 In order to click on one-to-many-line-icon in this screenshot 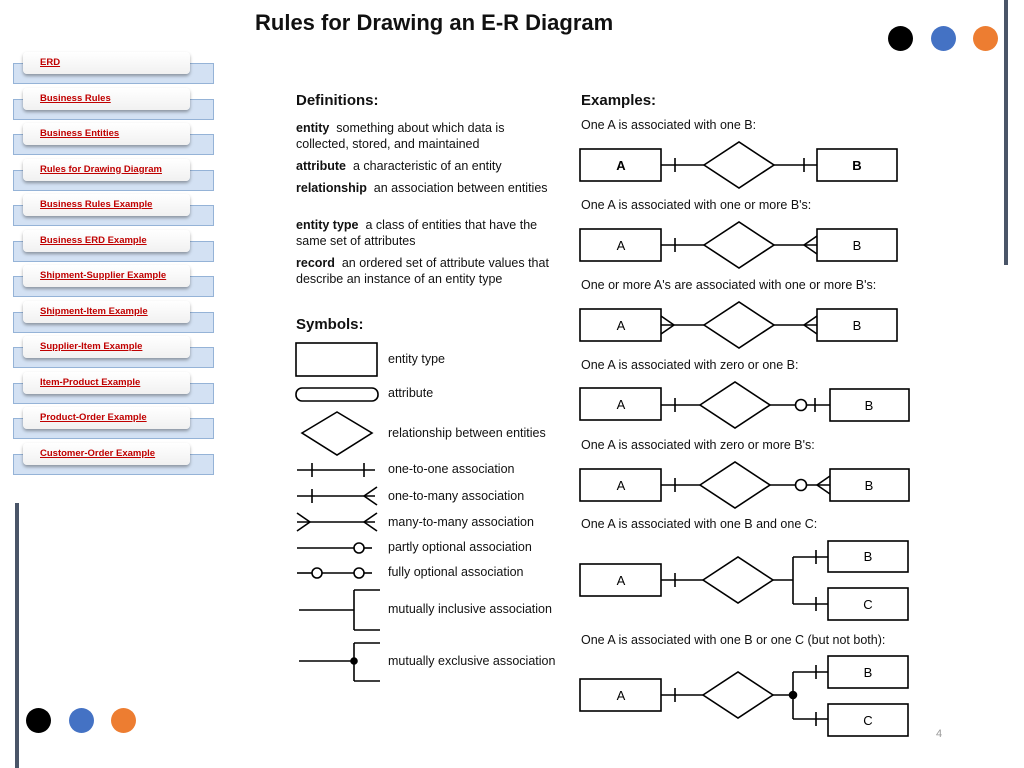, I will do `click(337, 496)`.